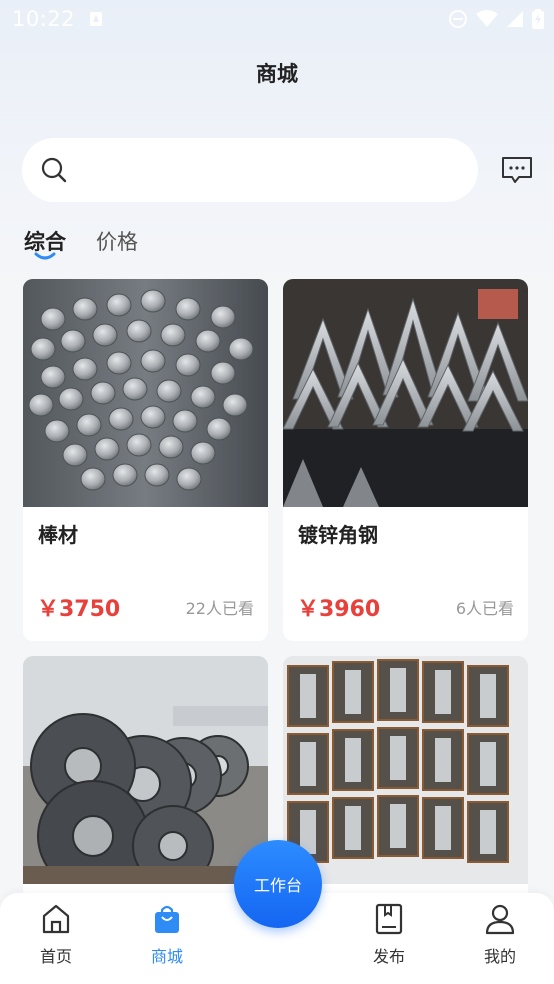 This screenshot has height=984, width=554. I want to click on do-not-disturb-icon, so click(458, 19).